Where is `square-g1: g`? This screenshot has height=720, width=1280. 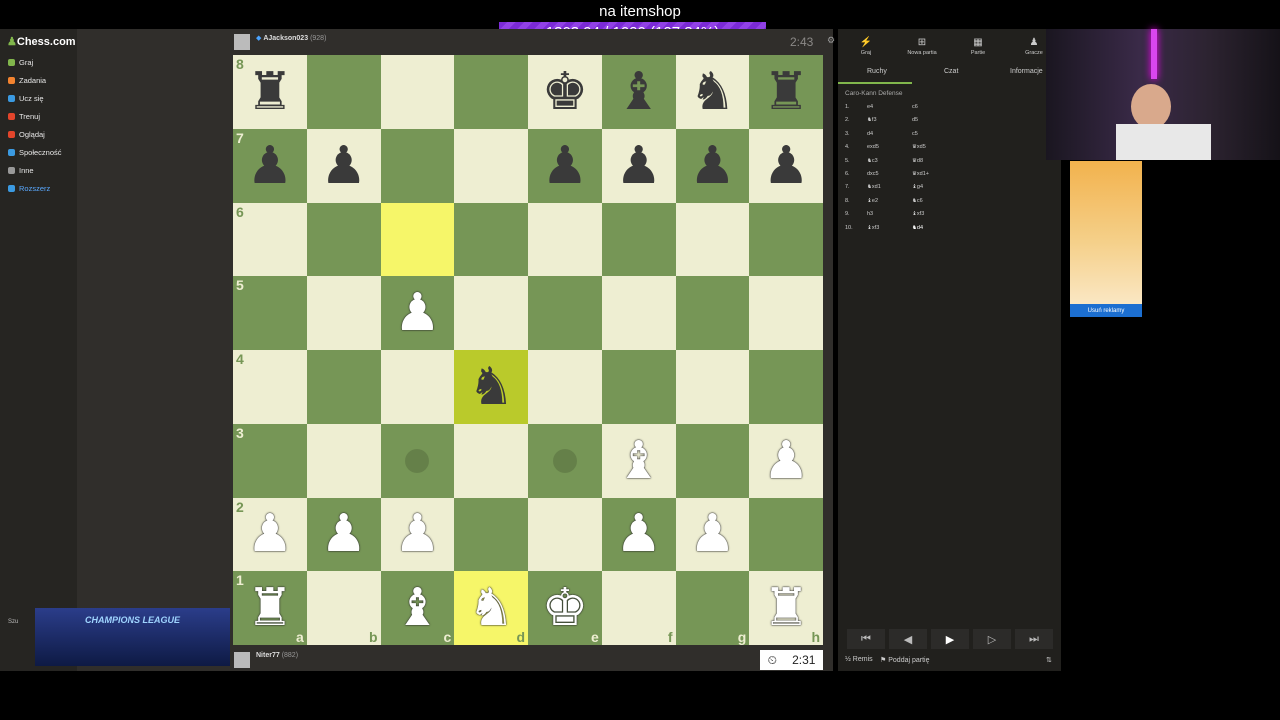
square-g1: g is located at coordinates (712, 608).